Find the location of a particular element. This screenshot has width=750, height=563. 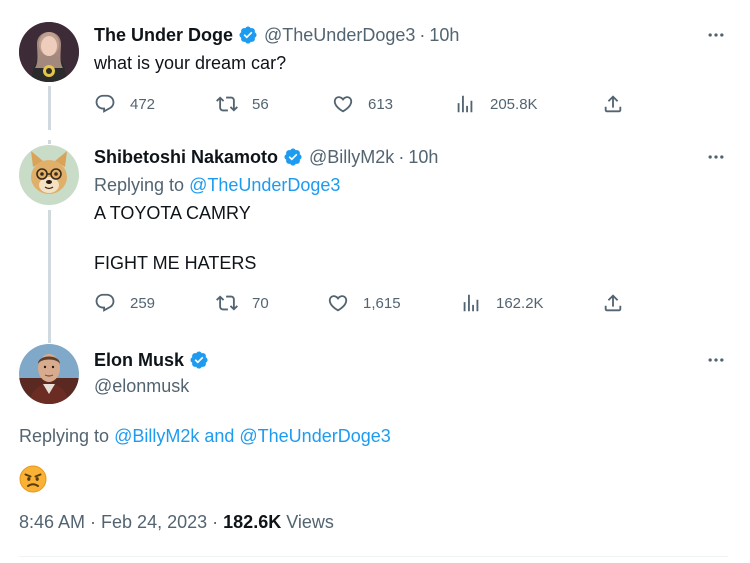

views-count: 162.2K is located at coordinates (520, 303).